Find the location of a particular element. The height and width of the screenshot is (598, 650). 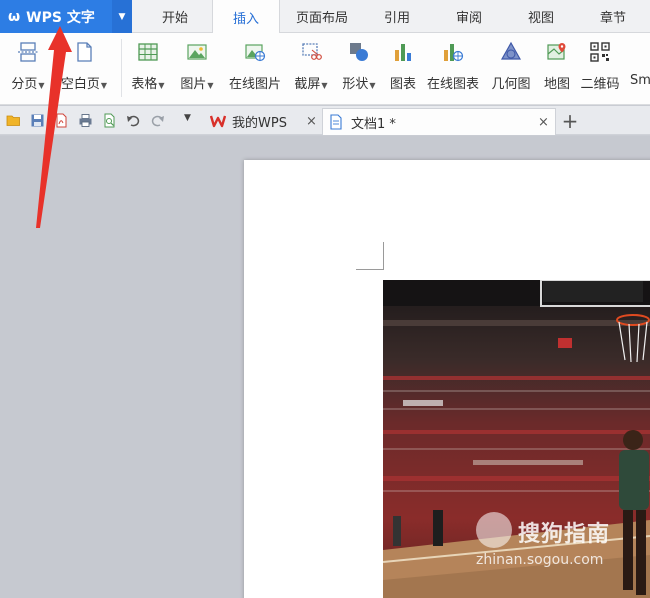

map-label: 地图 is located at coordinates (556, 84).